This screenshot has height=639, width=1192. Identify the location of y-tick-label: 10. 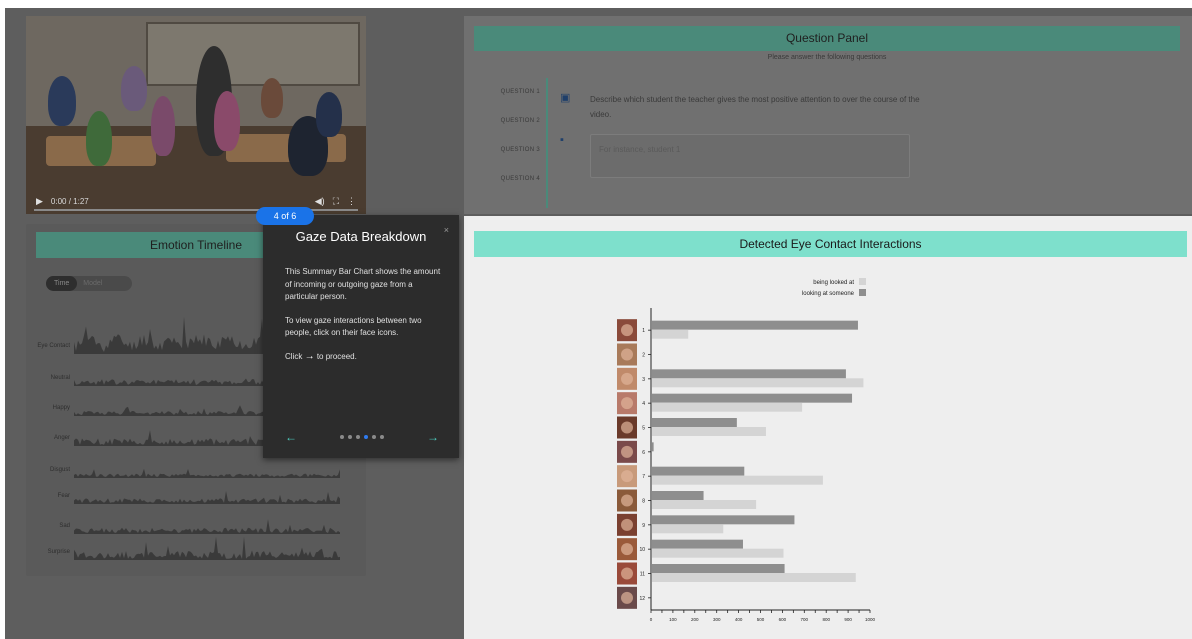
(642, 550).